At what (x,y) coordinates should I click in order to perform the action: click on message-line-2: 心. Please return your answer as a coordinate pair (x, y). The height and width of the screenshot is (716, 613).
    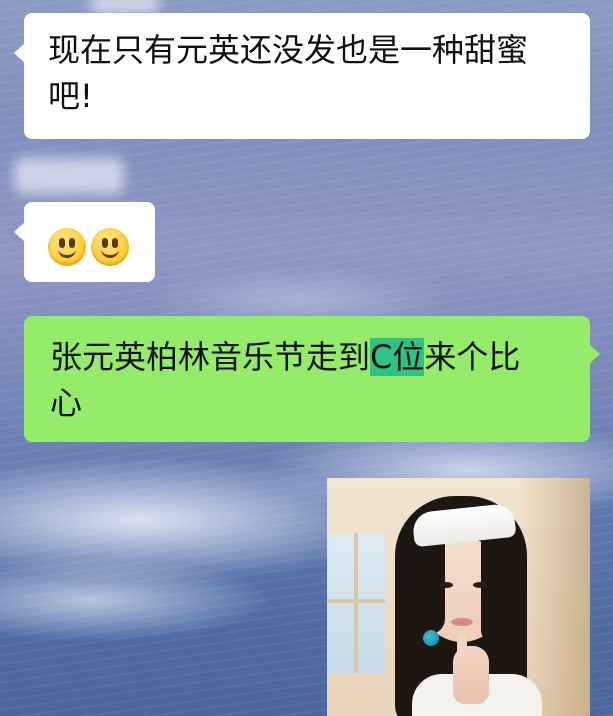
    Looking at the image, I should click on (66, 403).